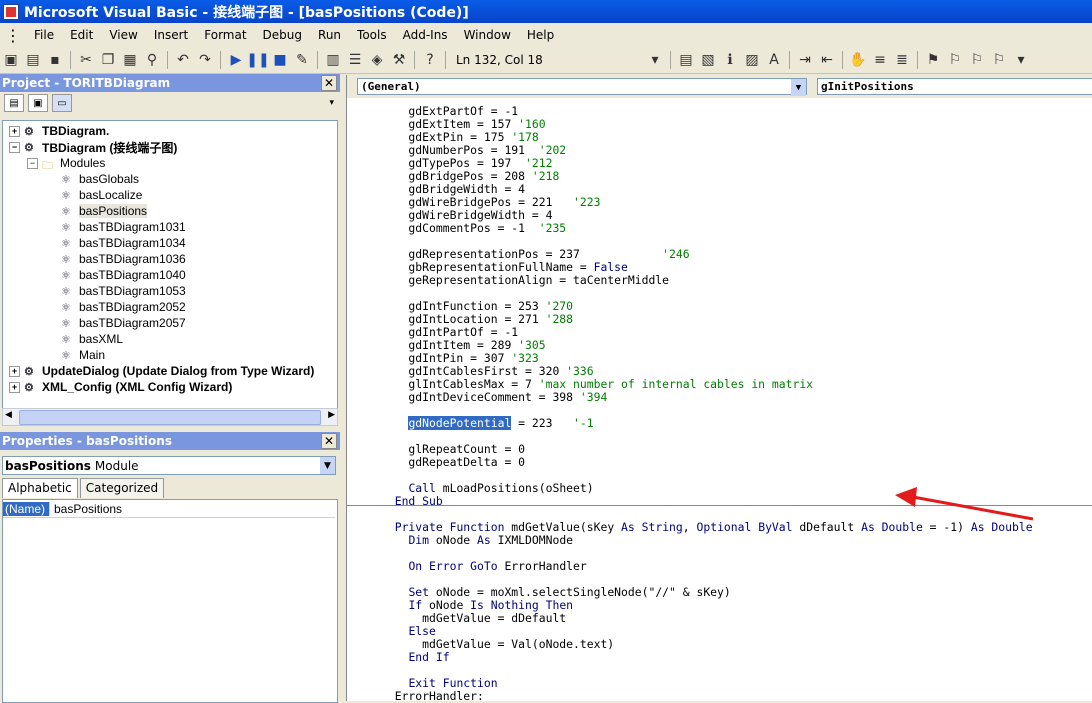  I want to click on tree-node: ⚛ basPositions, so click(104, 211).